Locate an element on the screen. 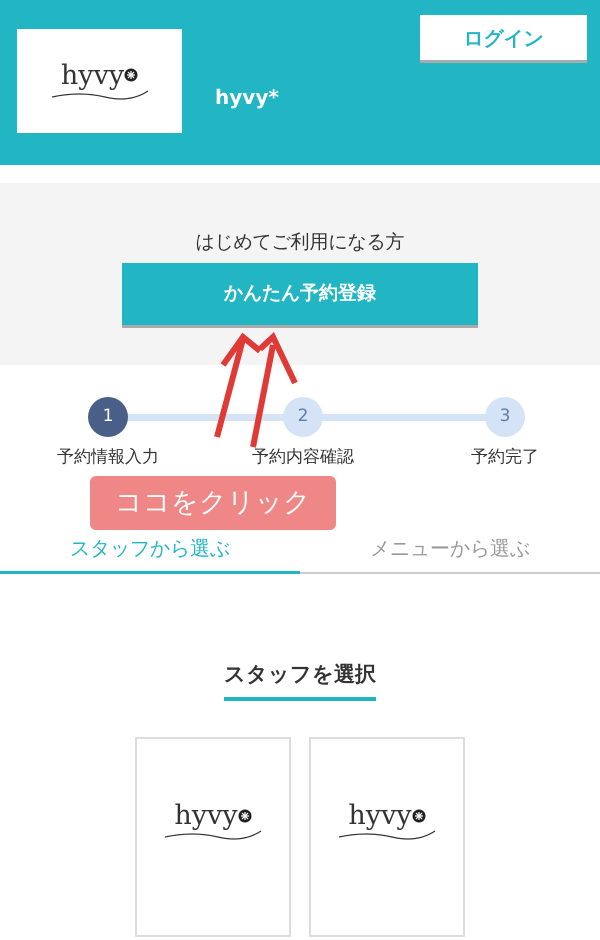 The height and width of the screenshot is (940, 600). first-time-text: はじめてご利用になる方 is located at coordinates (300, 242).